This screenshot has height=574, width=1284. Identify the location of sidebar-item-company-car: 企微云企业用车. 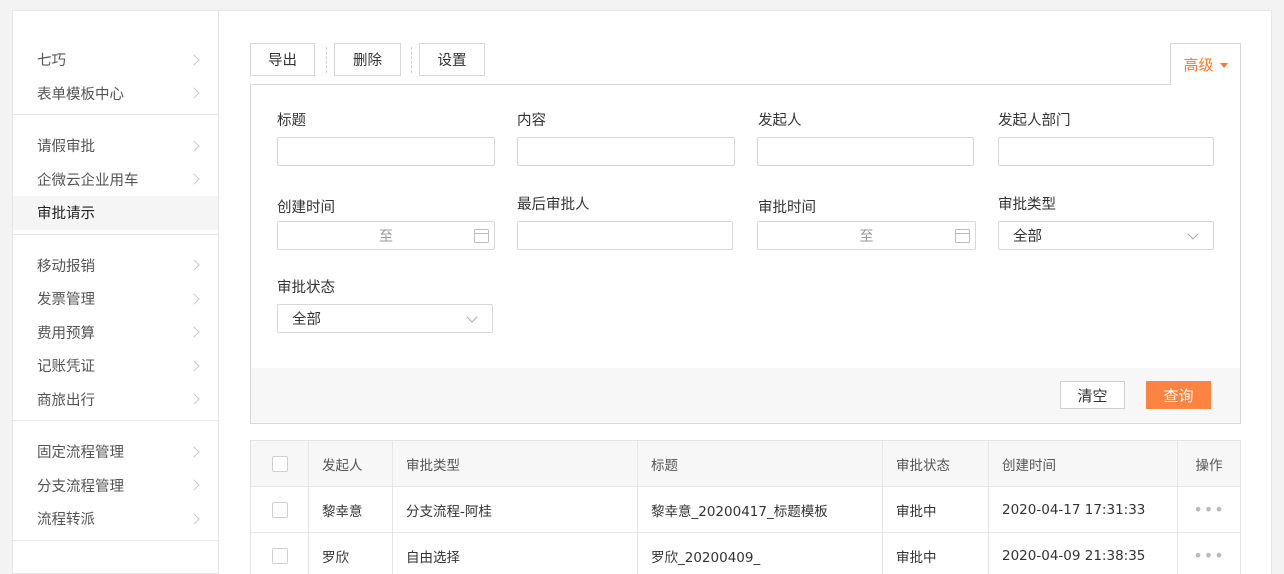
(115, 180).